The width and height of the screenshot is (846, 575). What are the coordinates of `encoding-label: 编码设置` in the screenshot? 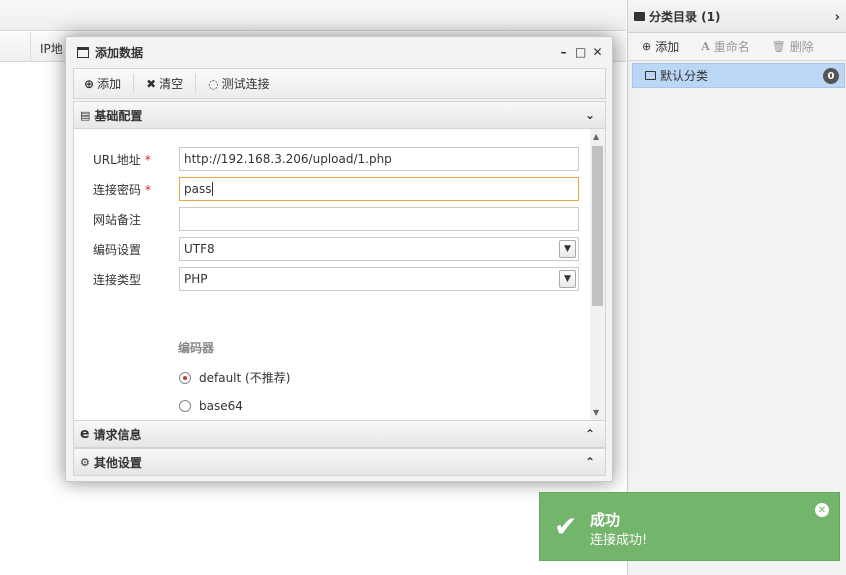 It's located at (117, 249).